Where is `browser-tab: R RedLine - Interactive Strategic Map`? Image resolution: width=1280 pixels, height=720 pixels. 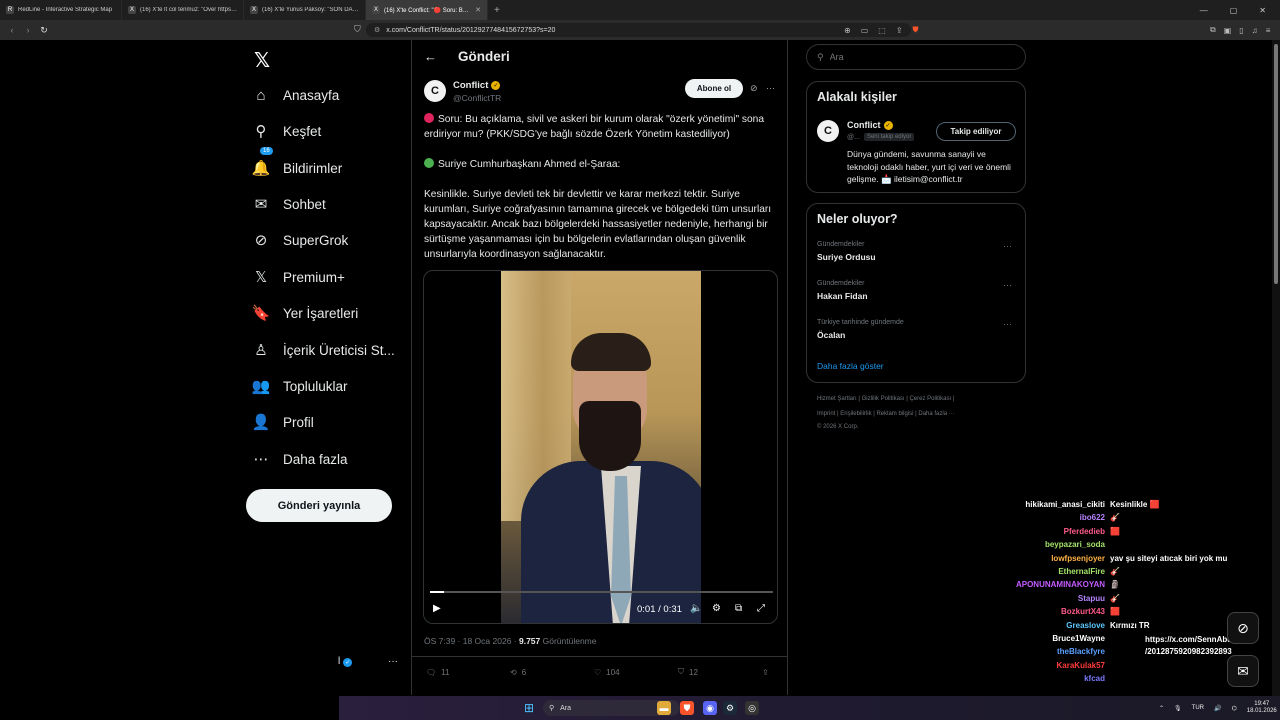
browser-tab: R RedLine - Interactive Strategic Map is located at coordinates (61, 10).